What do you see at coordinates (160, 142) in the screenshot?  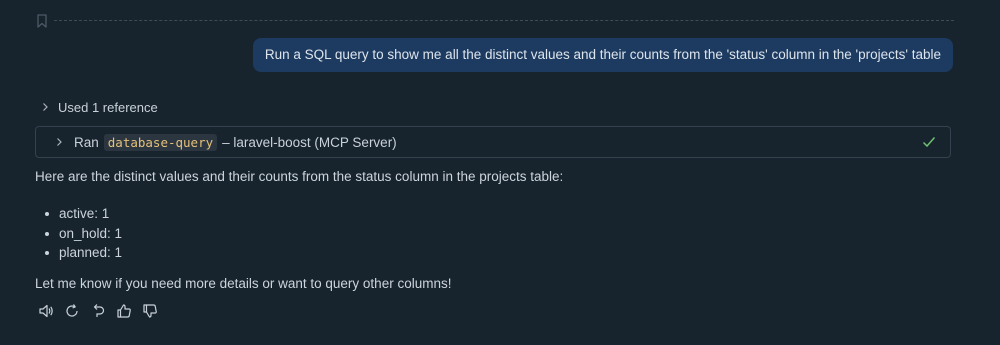 I see `tool-name-chip: database-query` at bounding box center [160, 142].